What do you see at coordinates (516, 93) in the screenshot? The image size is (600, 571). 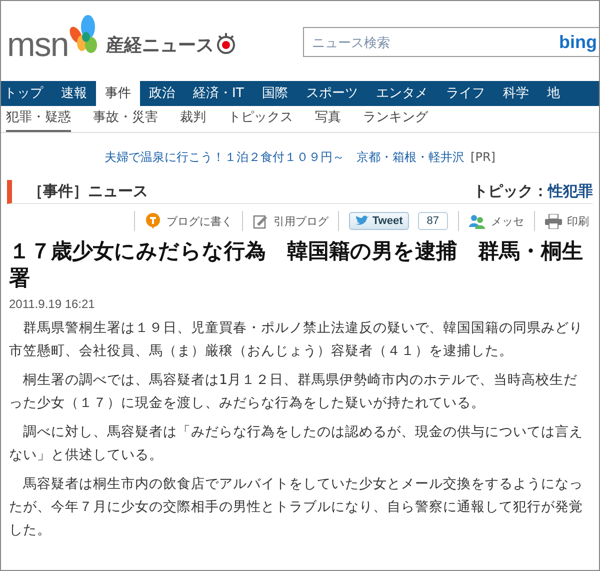 I see `nav-tab: 科学` at bounding box center [516, 93].